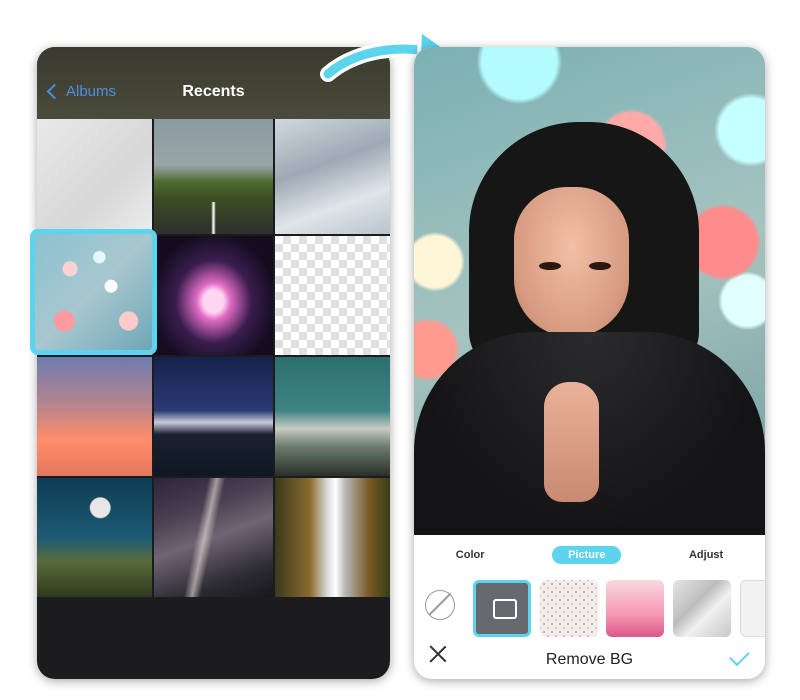  Describe the element at coordinates (213, 176) in the screenshot. I see `photo-thumb-mountain-road` at that location.